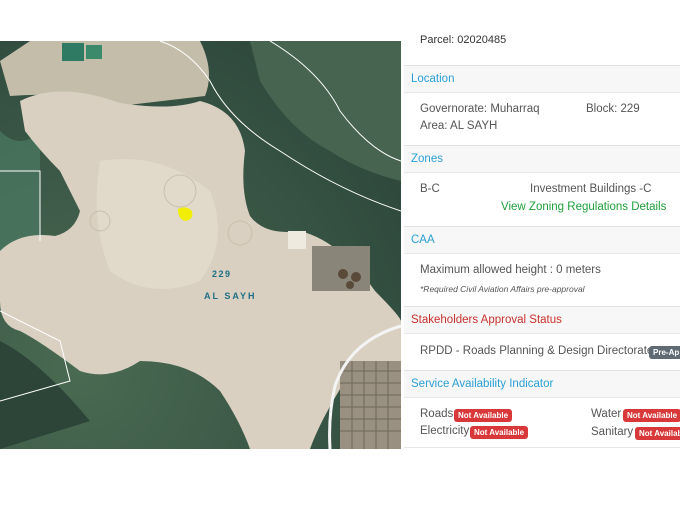 The width and height of the screenshot is (680, 510). Describe the element at coordinates (542, 384) in the screenshot. I see `service-availability-header: Service Availability Indicator` at that location.